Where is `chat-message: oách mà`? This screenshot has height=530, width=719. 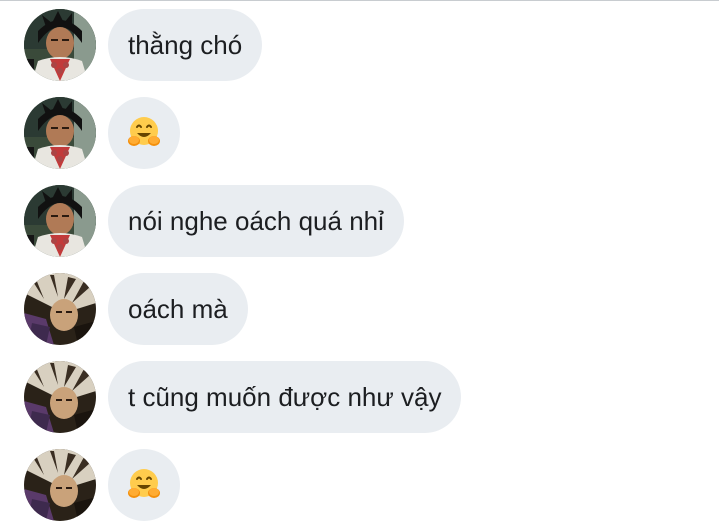
chat-message: oách mà is located at coordinates (136, 309).